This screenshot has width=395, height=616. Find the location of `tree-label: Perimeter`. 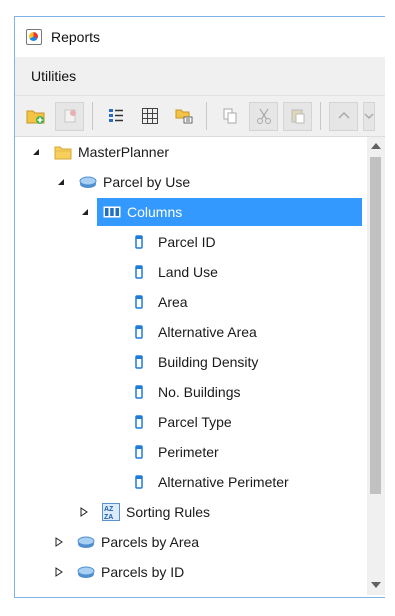

tree-label: Perimeter is located at coordinates (188, 452).